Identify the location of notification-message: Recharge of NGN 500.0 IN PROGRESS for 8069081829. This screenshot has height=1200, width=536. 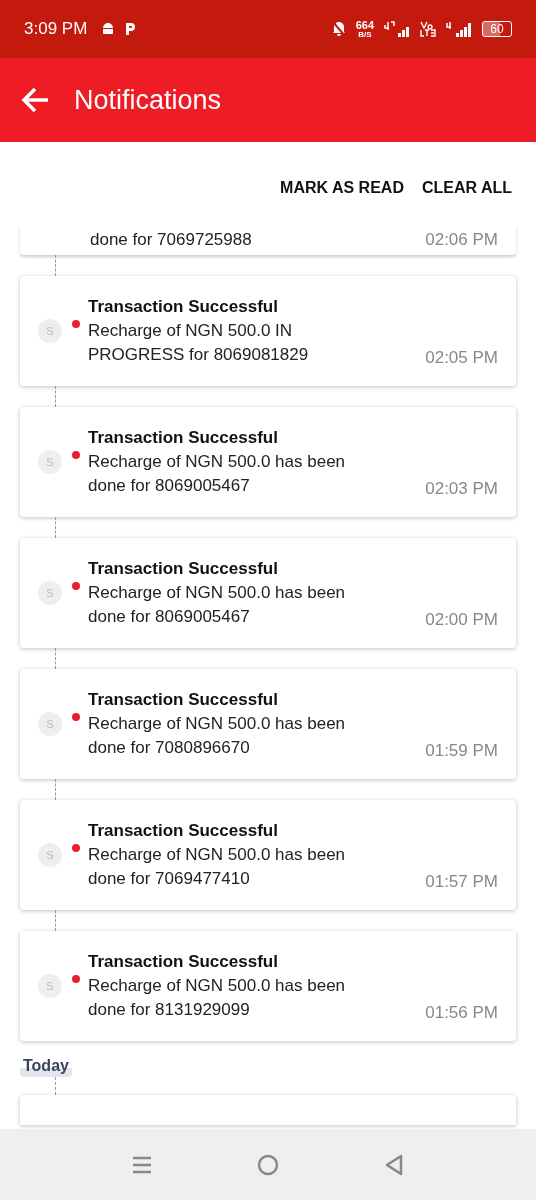
(199, 343).